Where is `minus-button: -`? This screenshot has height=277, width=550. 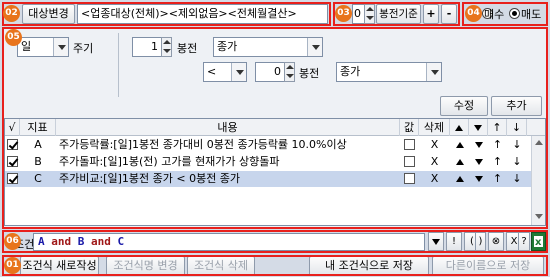 minus-button: - is located at coordinates (449, 14).